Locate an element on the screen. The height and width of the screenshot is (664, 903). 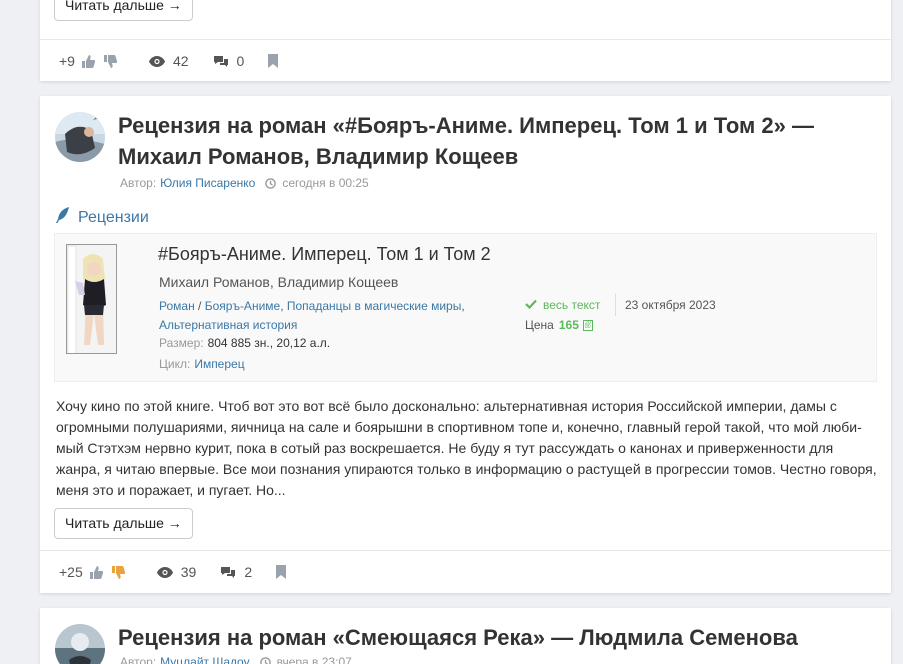
genre-link-popadancy: Попаданцы в магические миры is located at coordinates (374, 306).